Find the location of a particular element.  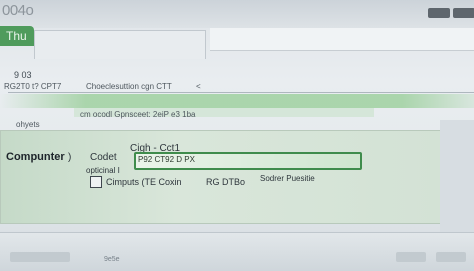

scrollbar is located at coordinates (457, 176).